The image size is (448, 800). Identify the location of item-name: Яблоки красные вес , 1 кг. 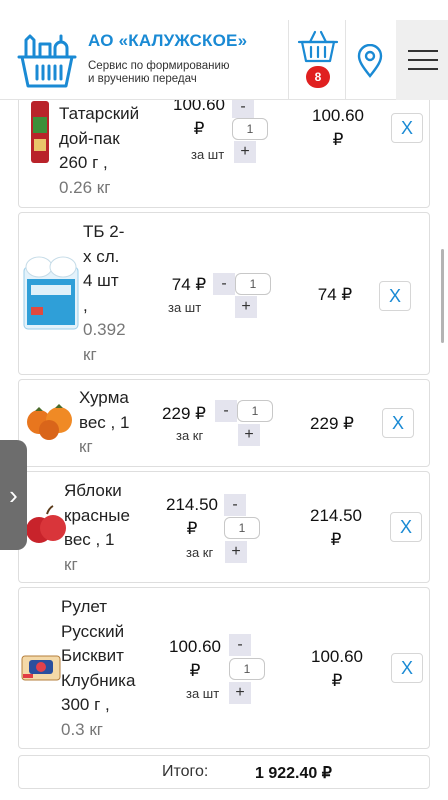
(97, 528).